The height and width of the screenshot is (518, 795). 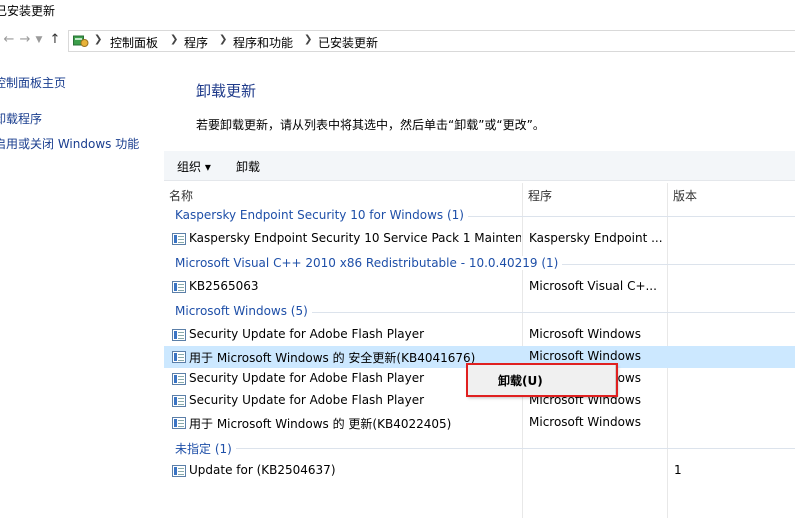 I want to click on table-row: Update for (KB2504637) 1, so click(x=479, y=471).